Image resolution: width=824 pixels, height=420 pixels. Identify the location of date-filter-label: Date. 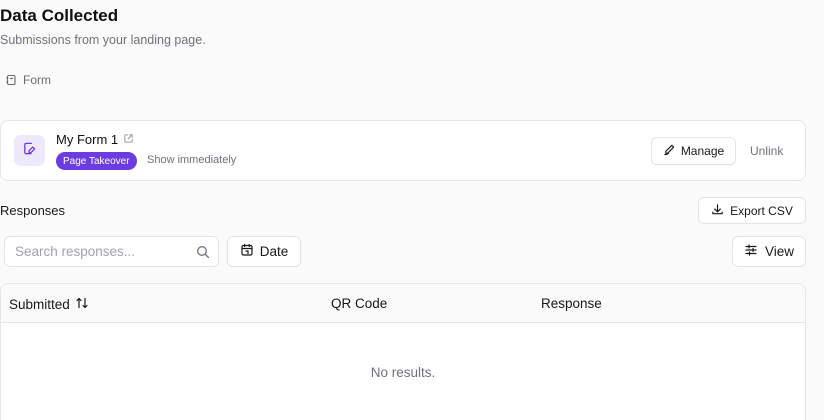
(274, 251).